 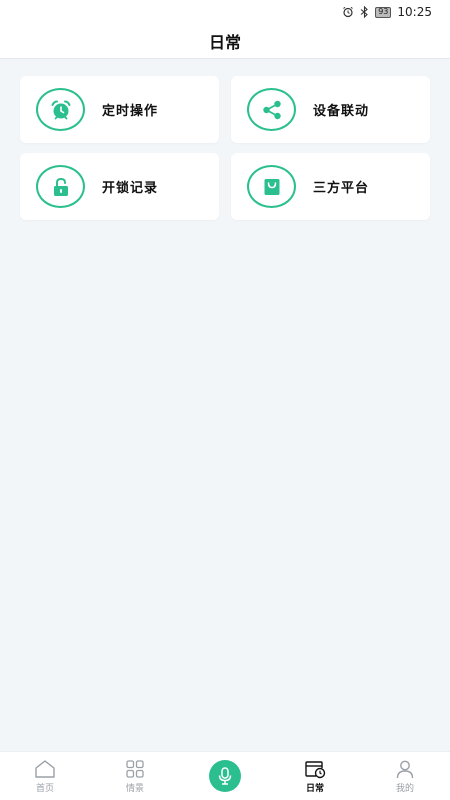 I want to click on voice-button, so click(x=225, y=776).